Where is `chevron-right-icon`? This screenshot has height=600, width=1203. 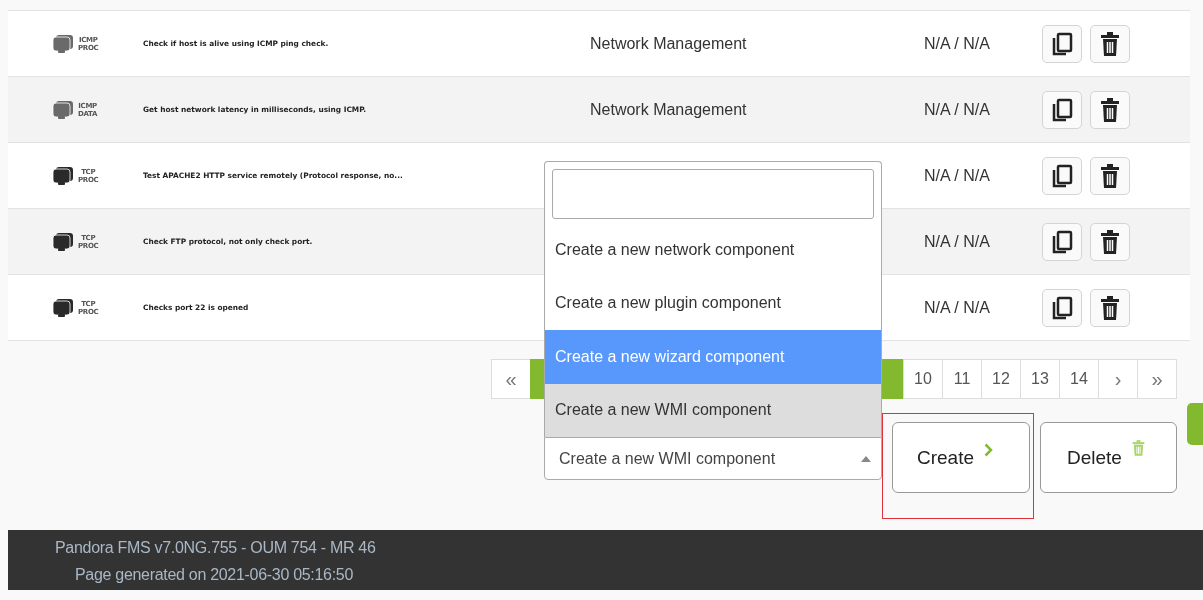
chevron-right-icon is located at coordinates (989, 449).